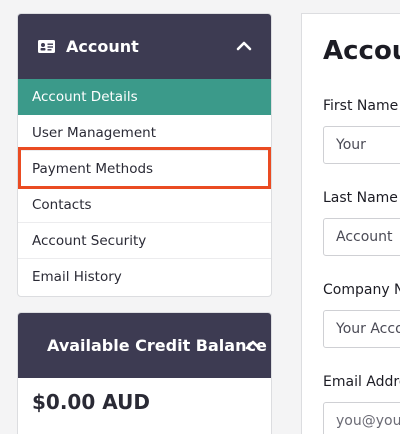 This screenshot has height=434, width=400. Describe the element at coordinates (144, 277) in the screenshot. I see `menu-item-email-history: Email History` at that location.